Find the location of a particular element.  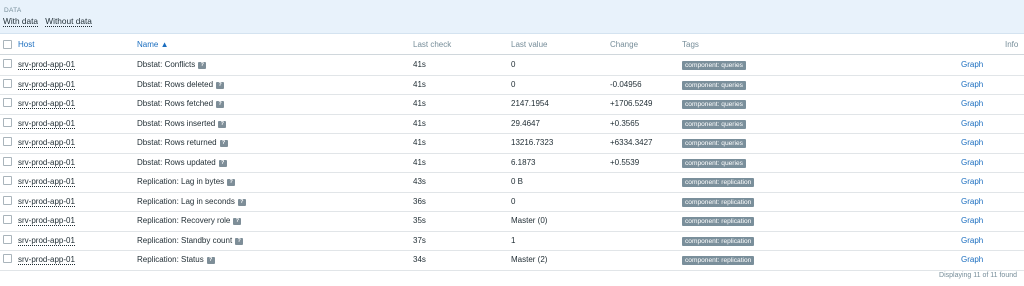

item-name: Dbstat: Rows deleted is located at coordinates (175, 84).